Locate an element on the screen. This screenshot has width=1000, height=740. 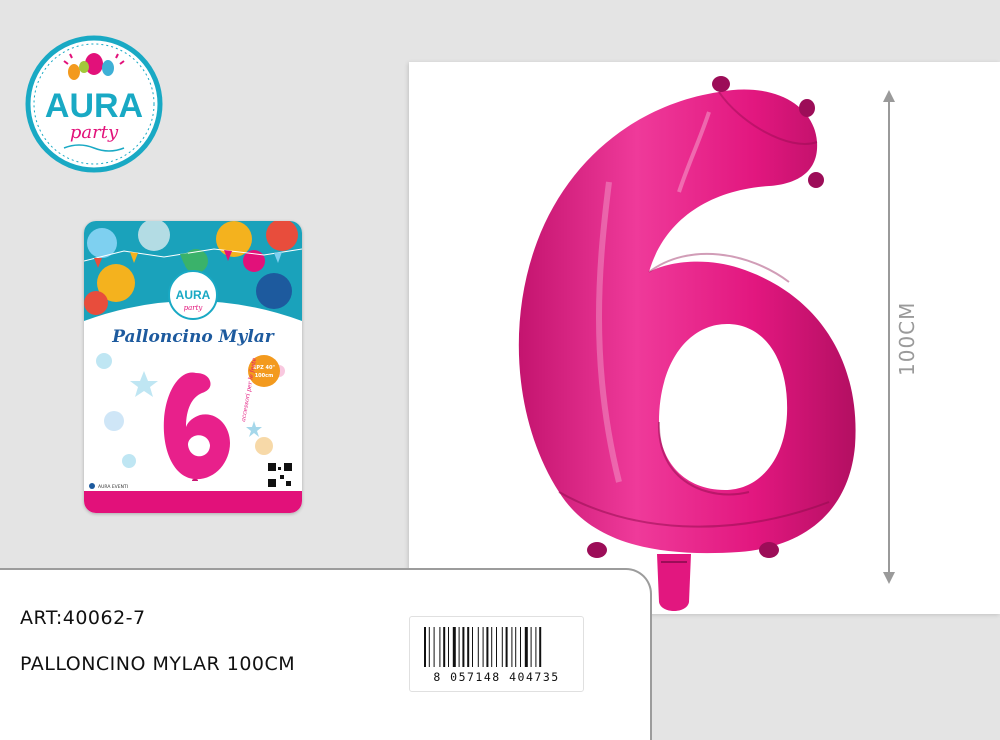
barcode-digits: 8 057148 404735 is located at coordinates (496, 677).